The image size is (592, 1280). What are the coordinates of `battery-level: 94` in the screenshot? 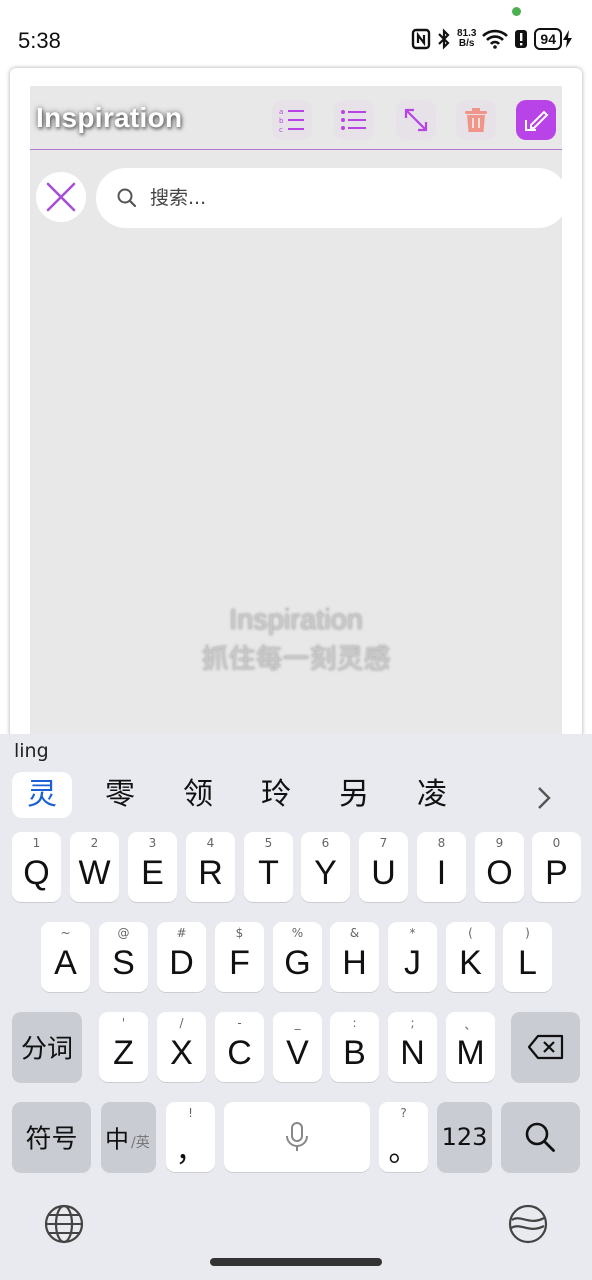 It's located at (548, 39).